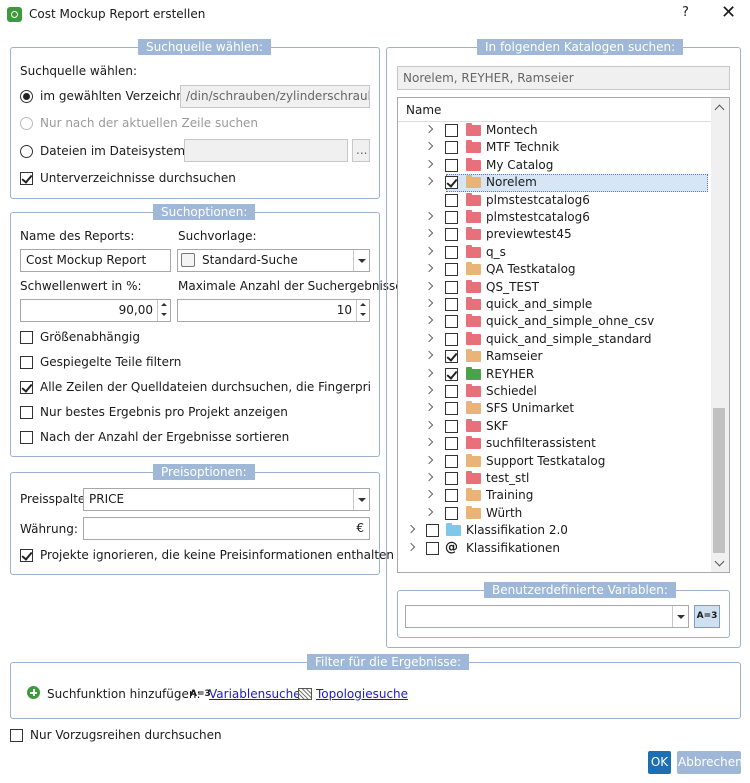  What do you see at coordinates (26, 555) in the screenshot?
I see `ignore-projects-checkbox` at bounding box center [26, 555].